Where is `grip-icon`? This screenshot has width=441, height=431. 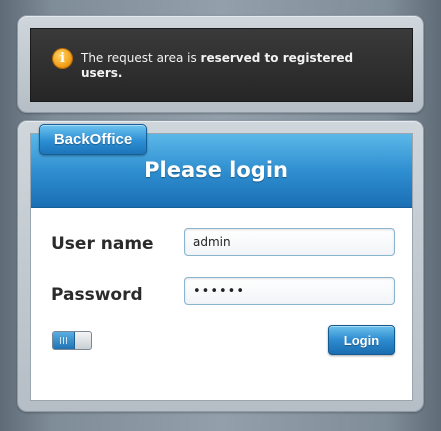 grip-icon is located at coordinates (63, 340).